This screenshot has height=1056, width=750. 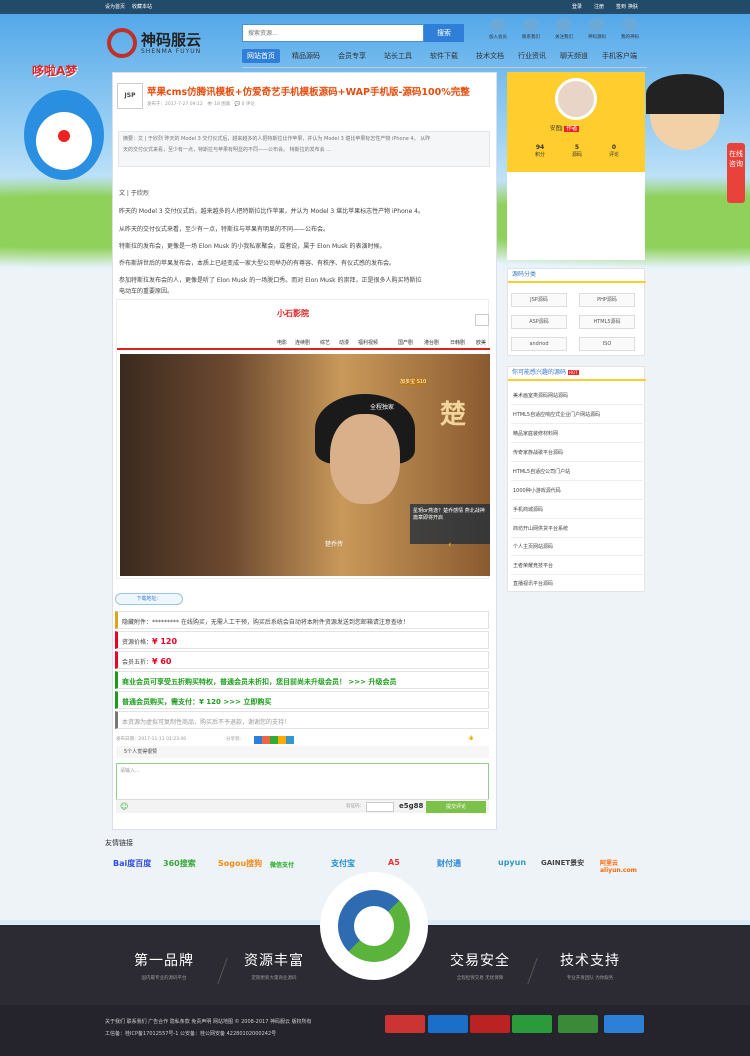 What do you see at coordinates (535, 433) in the screenshot?
I see `list-item: 精品家庭装修材料网` at bounding box center [535, 433].